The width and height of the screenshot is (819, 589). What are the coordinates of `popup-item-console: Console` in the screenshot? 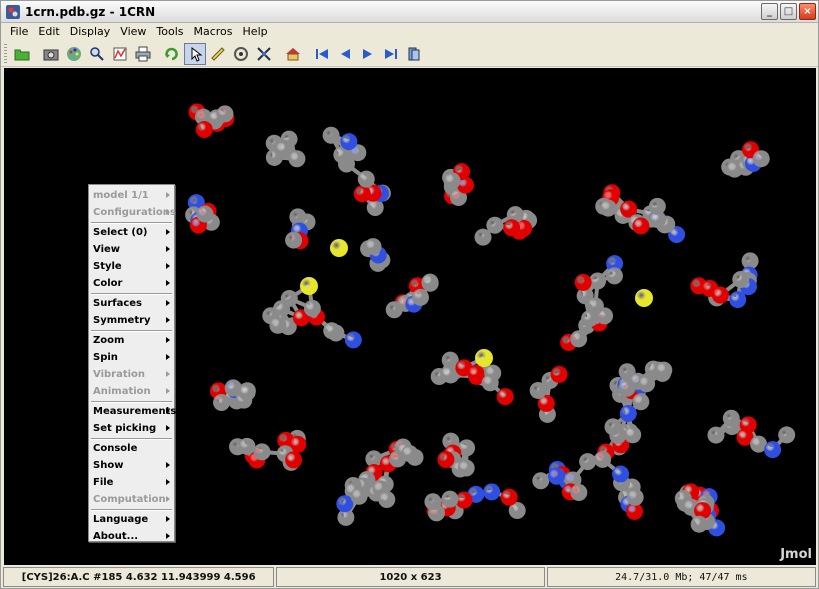 It's located at (131, 448).